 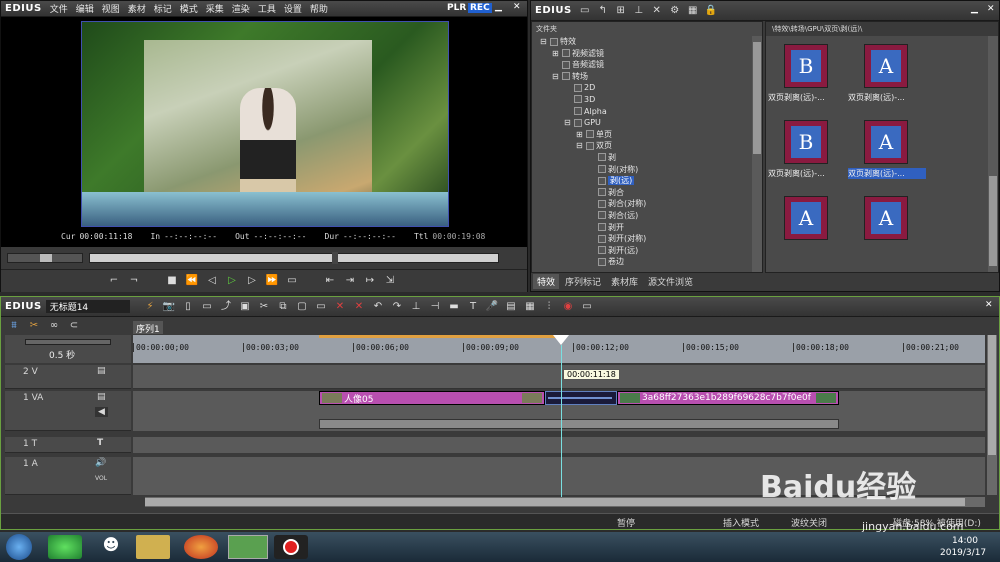 What do you see at coordinates (581, 398) in the screenshot?
I see `transition-block` at bounding box center [581, 398].